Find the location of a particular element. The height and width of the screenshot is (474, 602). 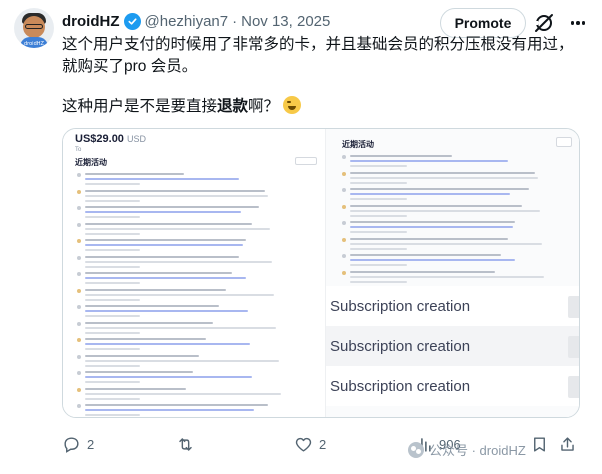

left-panel-button is located at coordinates (306, 161).